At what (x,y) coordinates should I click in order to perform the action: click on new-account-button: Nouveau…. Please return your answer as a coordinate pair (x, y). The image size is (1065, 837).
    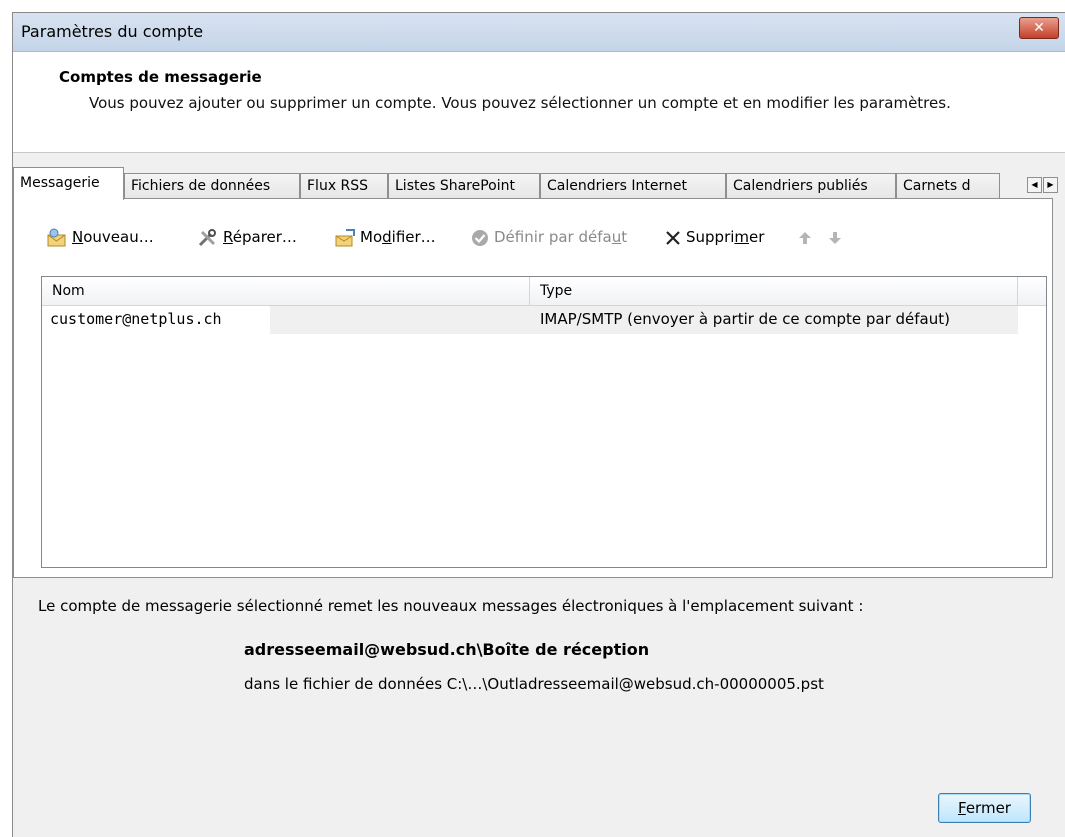
    Looking at the image, I should click on (100, 237).